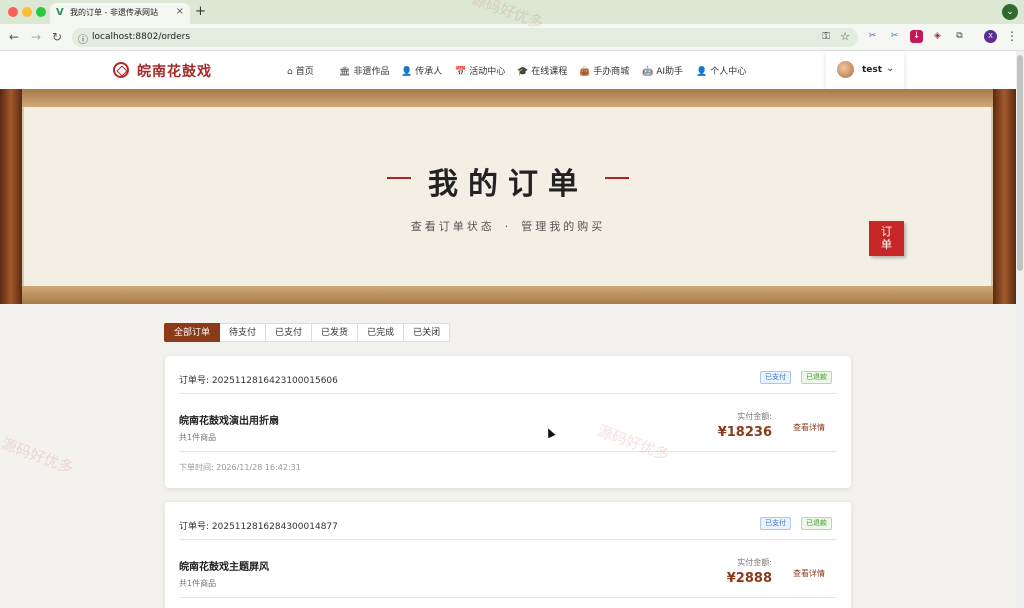 The height and width of the screenshot is (608, 1024). I want to click on url-input: ⓘ localhost:8802/orders ⚿ ☆, so click(465, 37).